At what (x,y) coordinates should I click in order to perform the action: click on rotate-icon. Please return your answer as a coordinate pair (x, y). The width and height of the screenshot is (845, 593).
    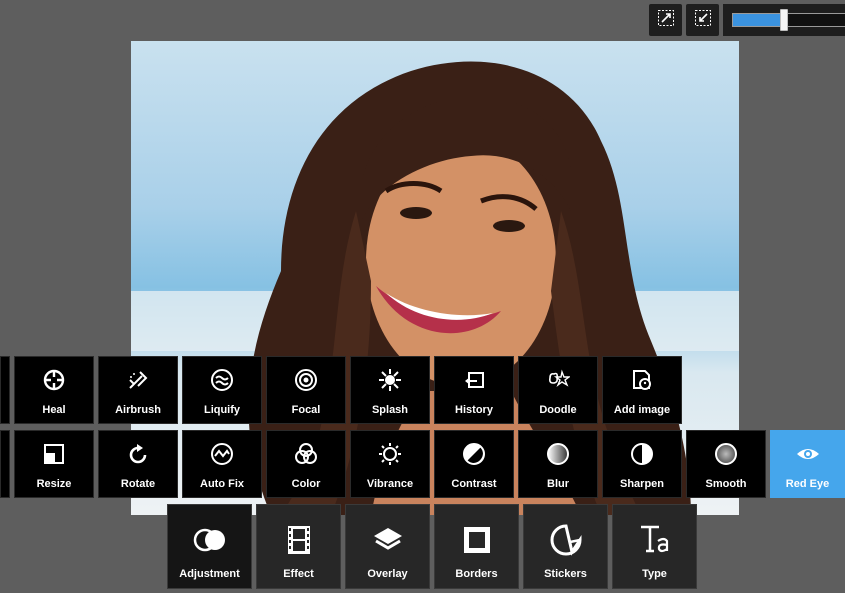
    Looking at the image, I should click on (138, 454).